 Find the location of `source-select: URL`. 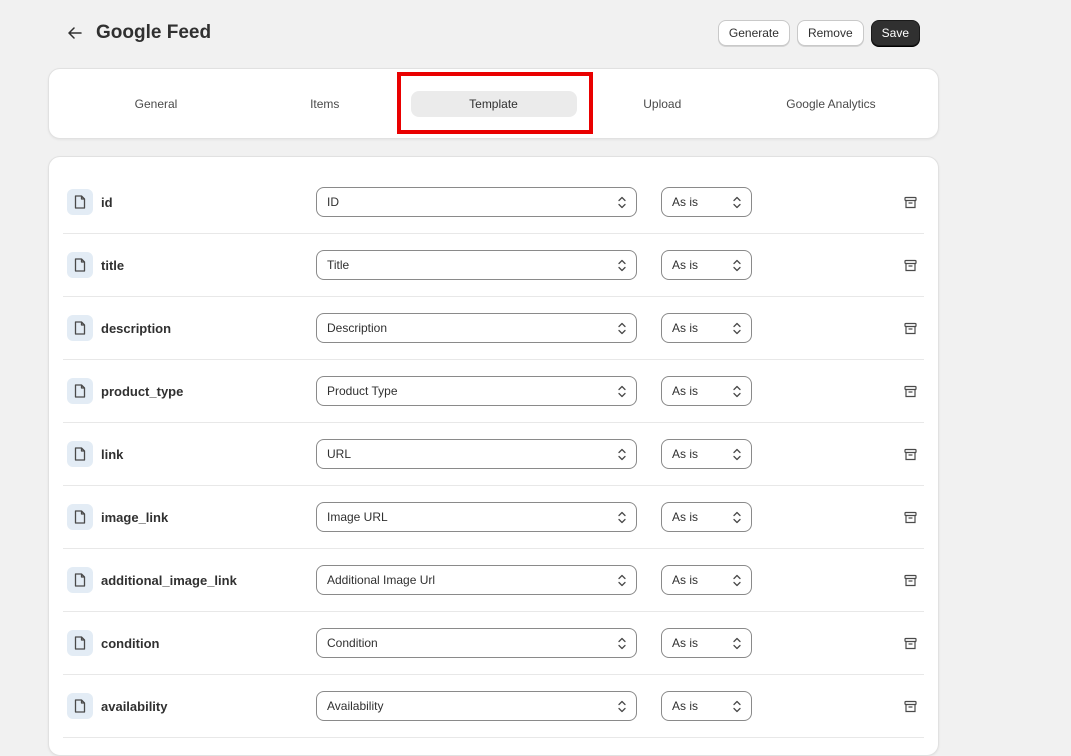

source-select: URL is located at coordinates (476, 454).